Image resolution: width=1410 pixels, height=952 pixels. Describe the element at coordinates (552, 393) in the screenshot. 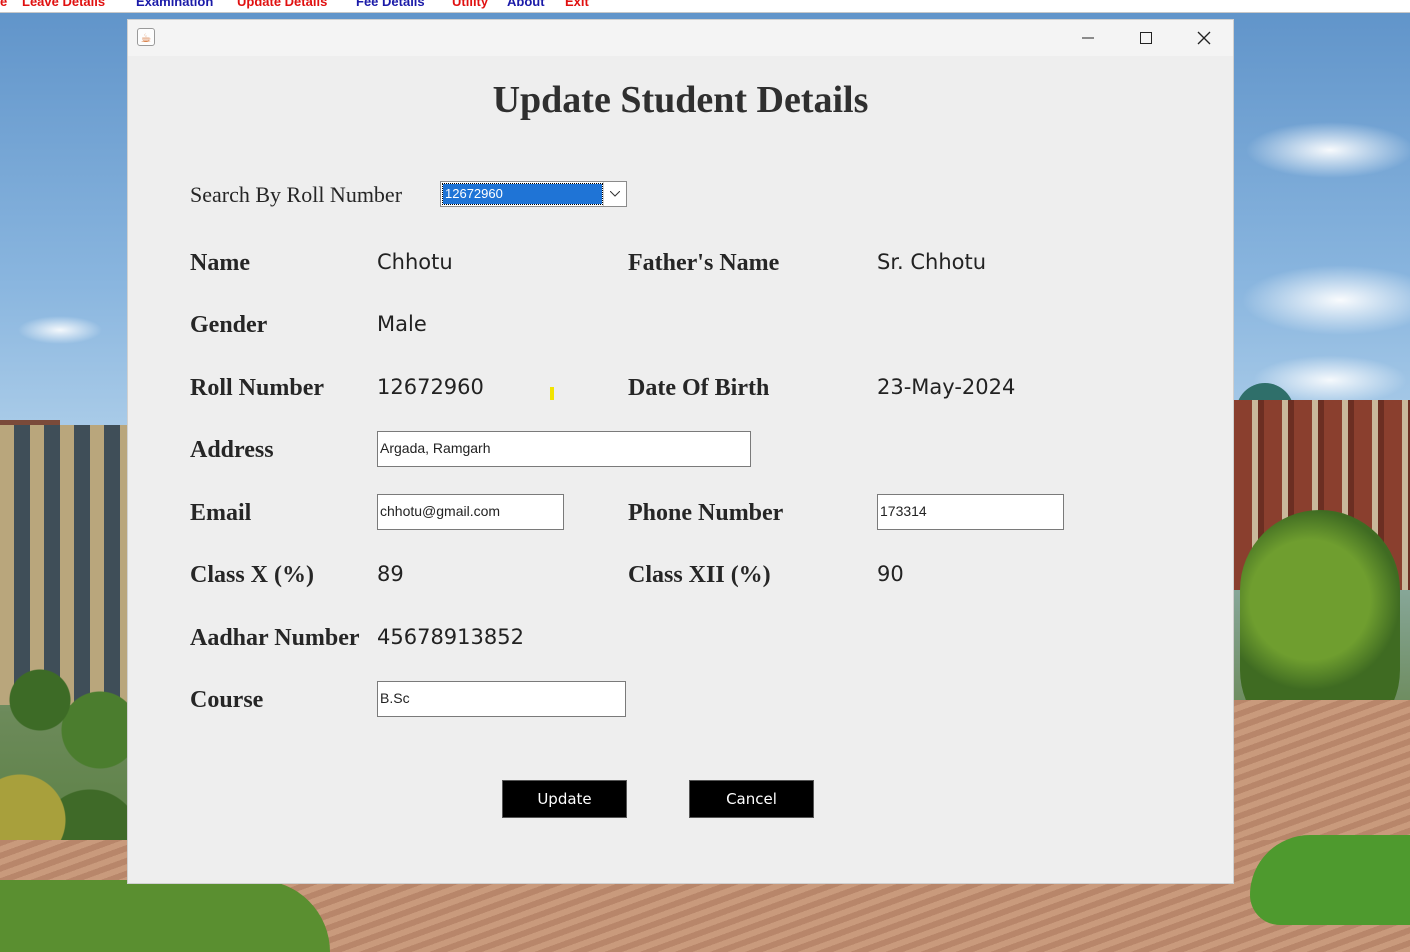

I see `text-cursor-marker` at that location.